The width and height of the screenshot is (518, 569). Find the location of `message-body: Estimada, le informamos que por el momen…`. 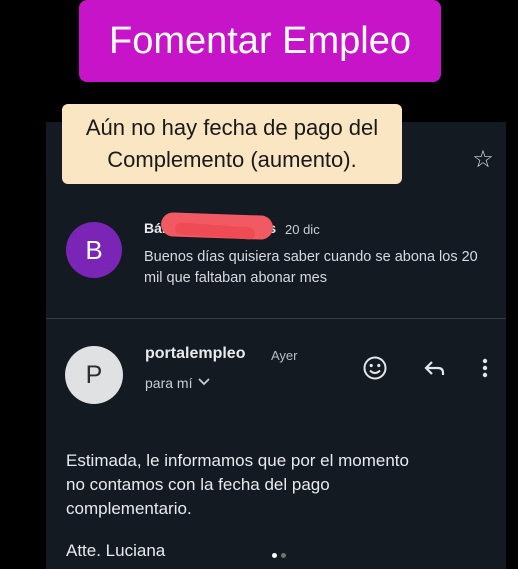

message-body: Estimada, le informamos que por el momen… is located at coordinates (286, 485).